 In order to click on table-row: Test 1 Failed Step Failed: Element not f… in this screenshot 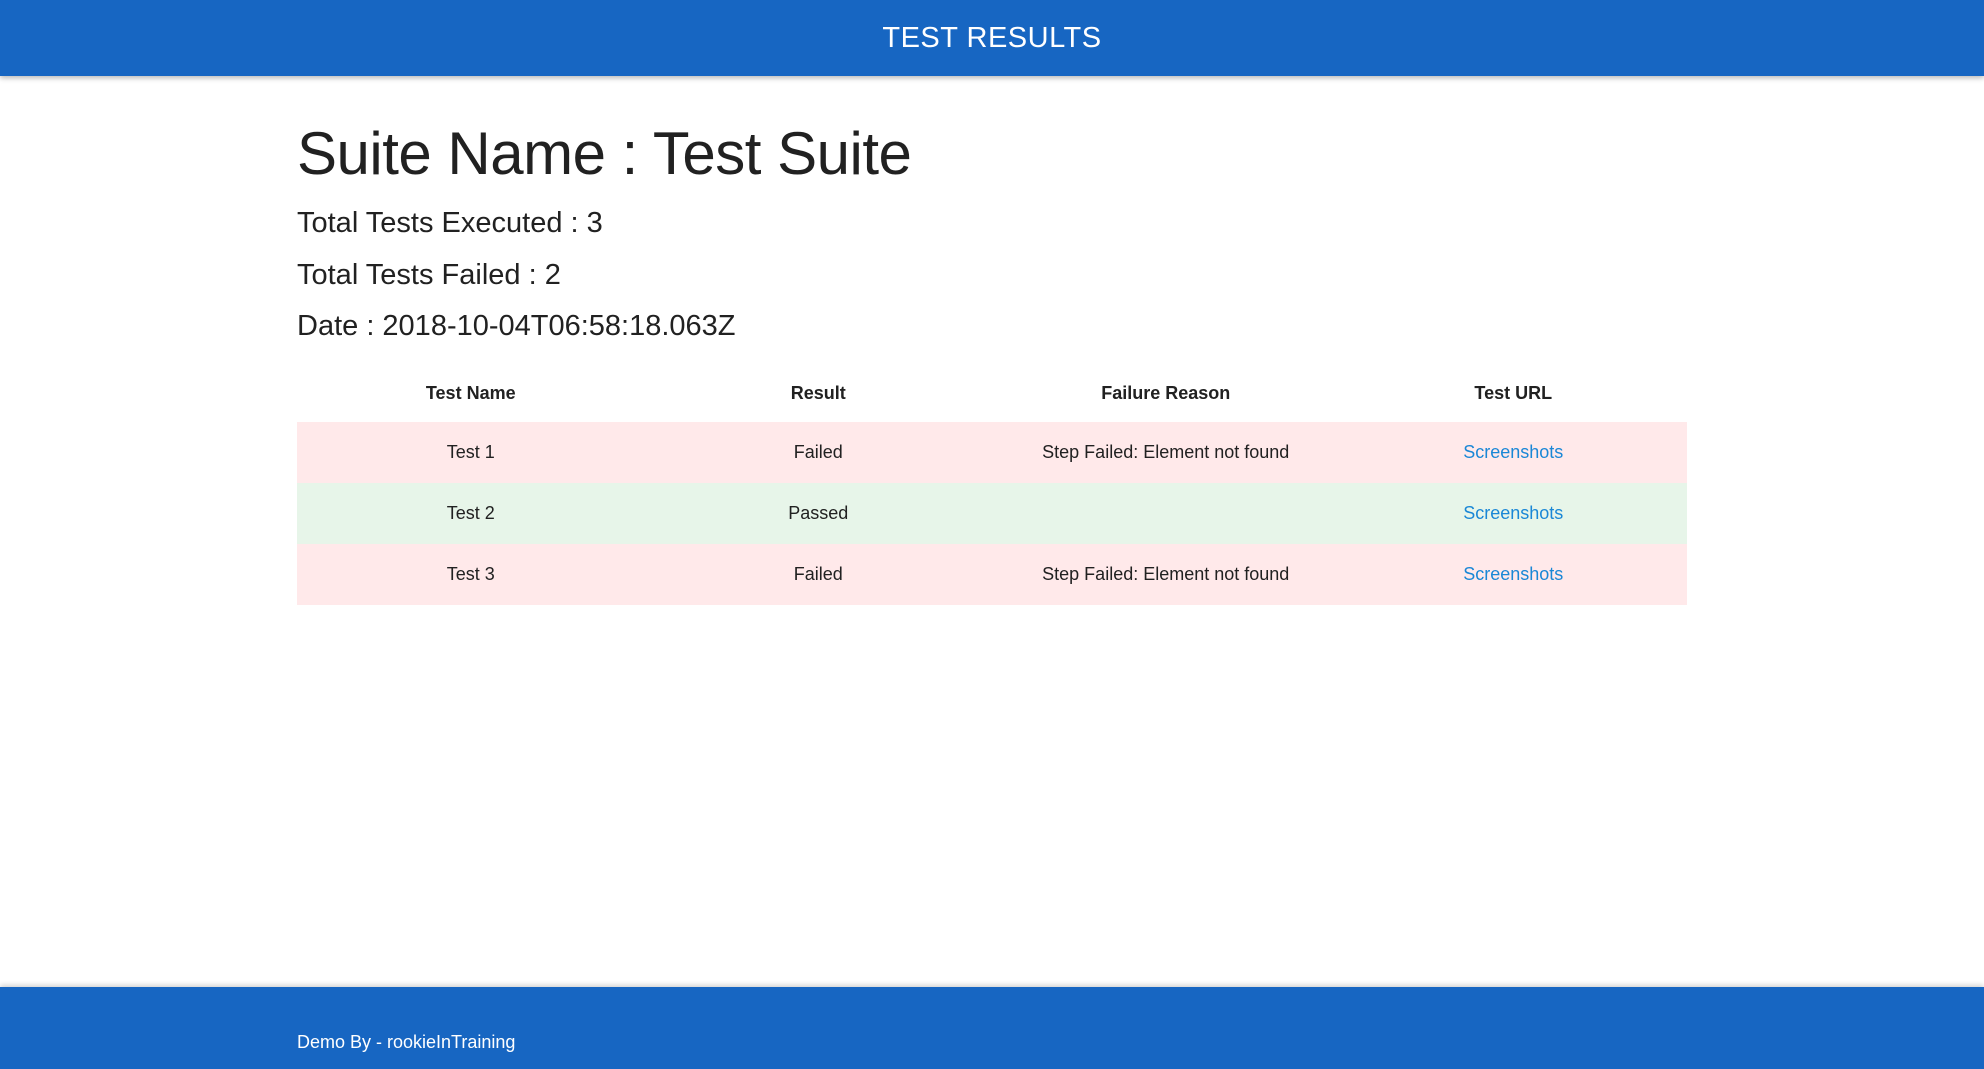, I will do `click(992, 452)`.